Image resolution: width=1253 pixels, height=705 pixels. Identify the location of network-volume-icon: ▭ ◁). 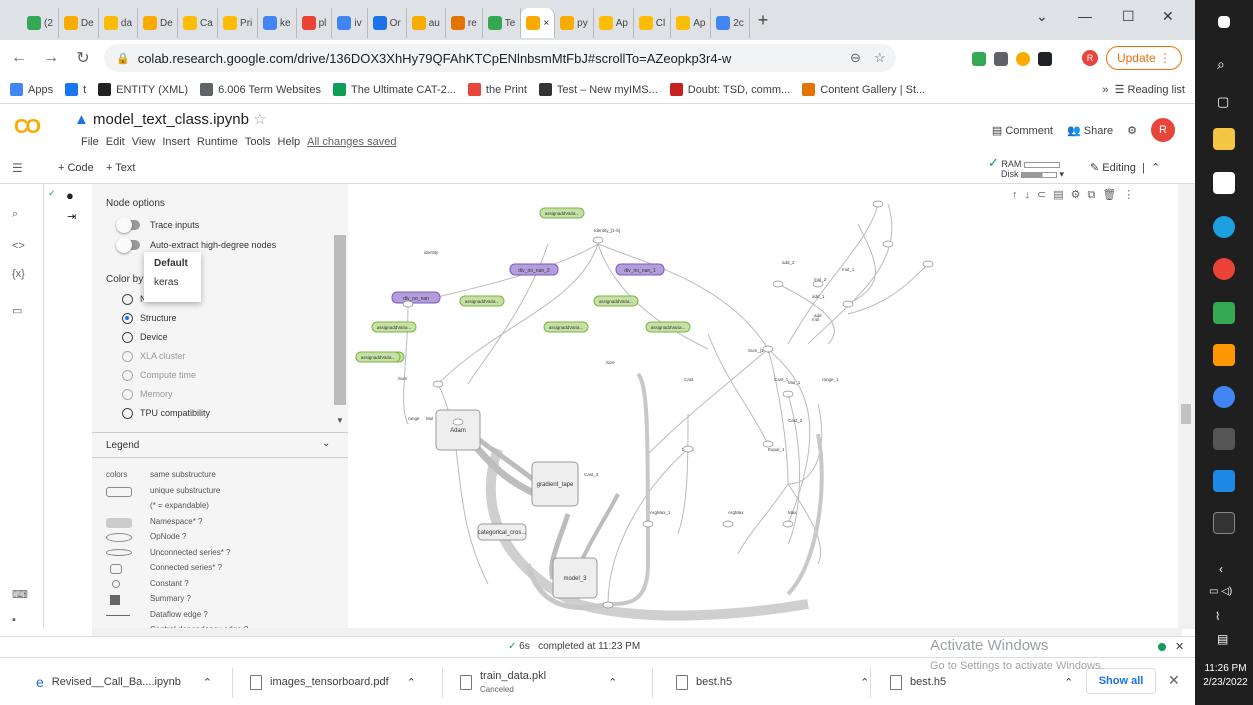
(1220, 591).